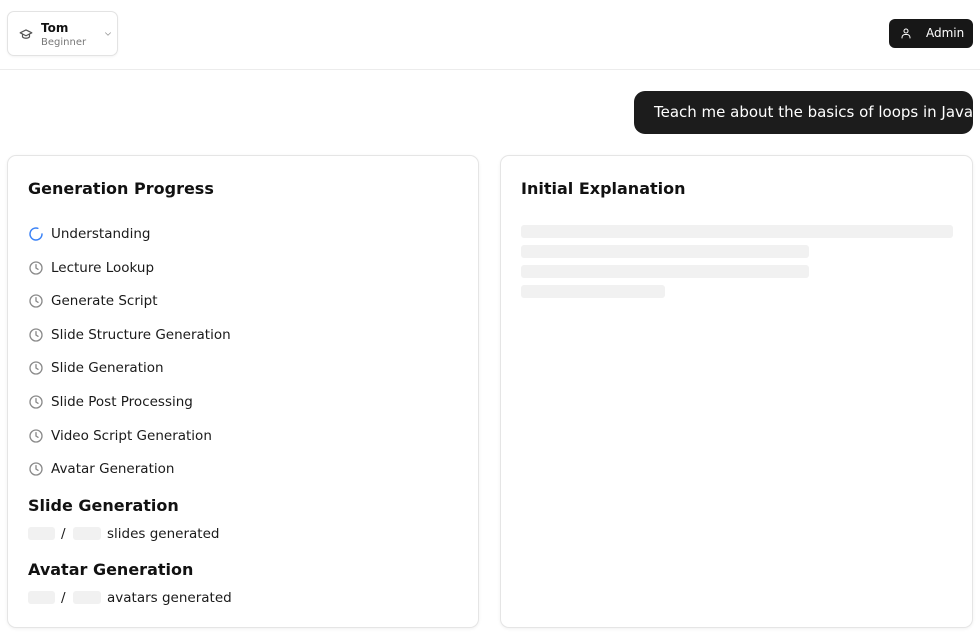 This screenshot has width=980, height=638. What do you see at coordinates (103, 505) in the screenshot?
I see `slide-generation-title: Slide Generation` at bounding box center [103, 505].